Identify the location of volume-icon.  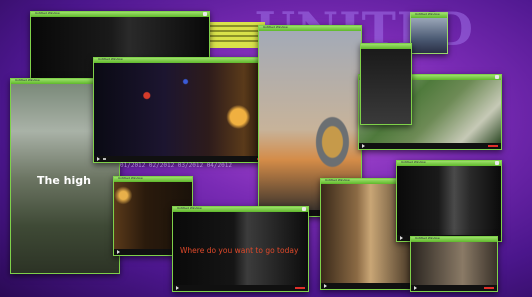
(104, 159).